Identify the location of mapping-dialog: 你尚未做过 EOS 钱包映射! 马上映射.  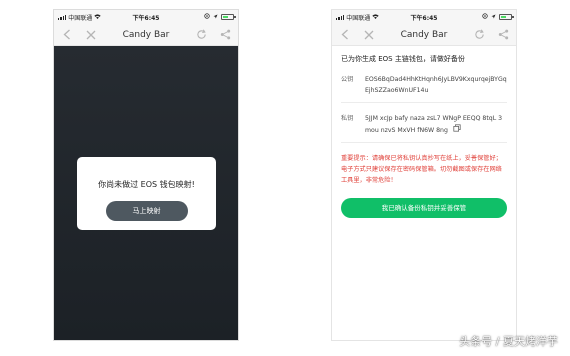
(146, 193).